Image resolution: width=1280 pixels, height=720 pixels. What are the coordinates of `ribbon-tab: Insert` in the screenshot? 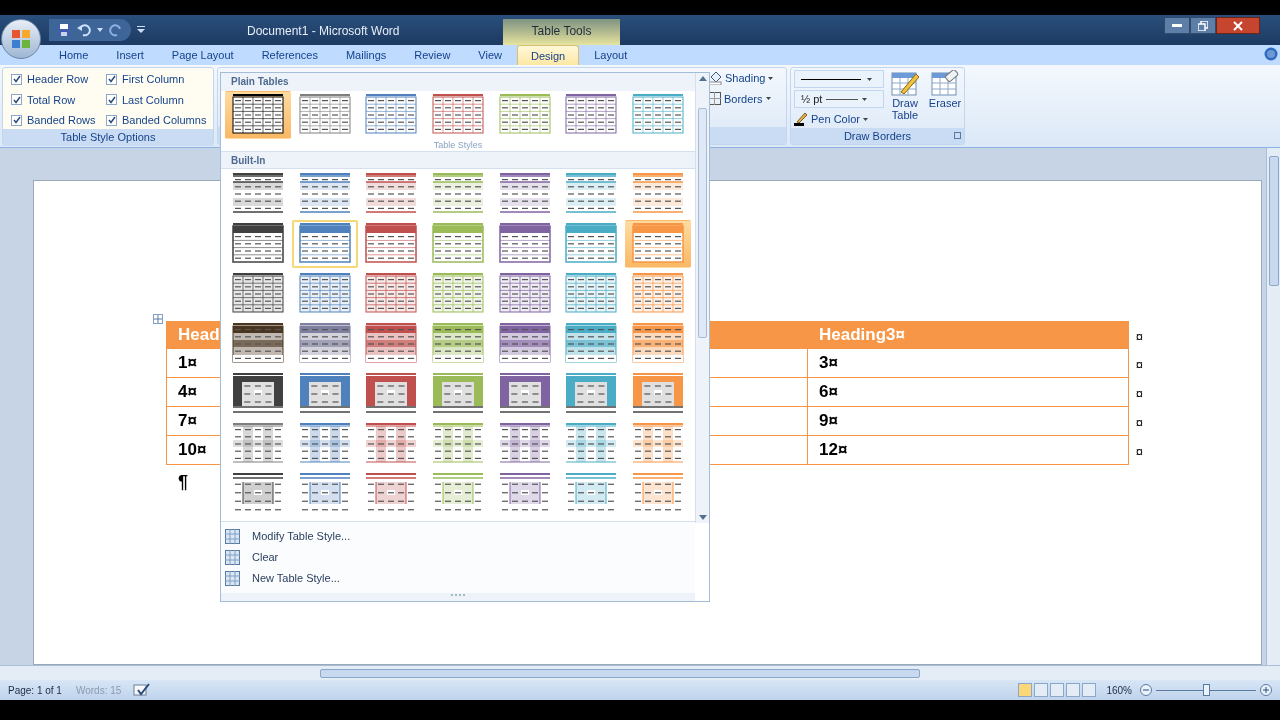 It's located at (130, 55).